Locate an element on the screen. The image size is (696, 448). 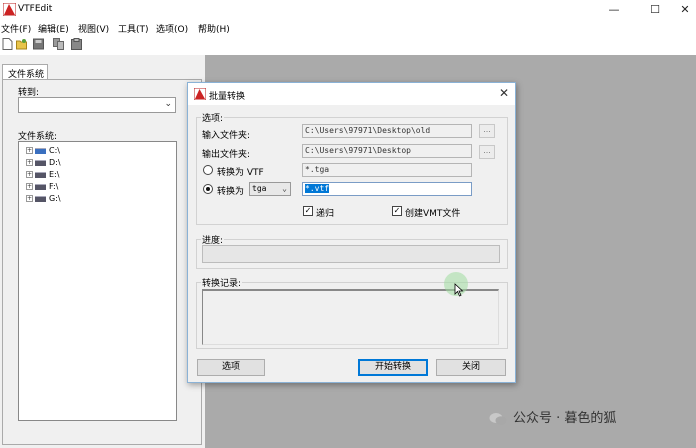
menu-options: 选项(O) is located at coordinates (172, 28).